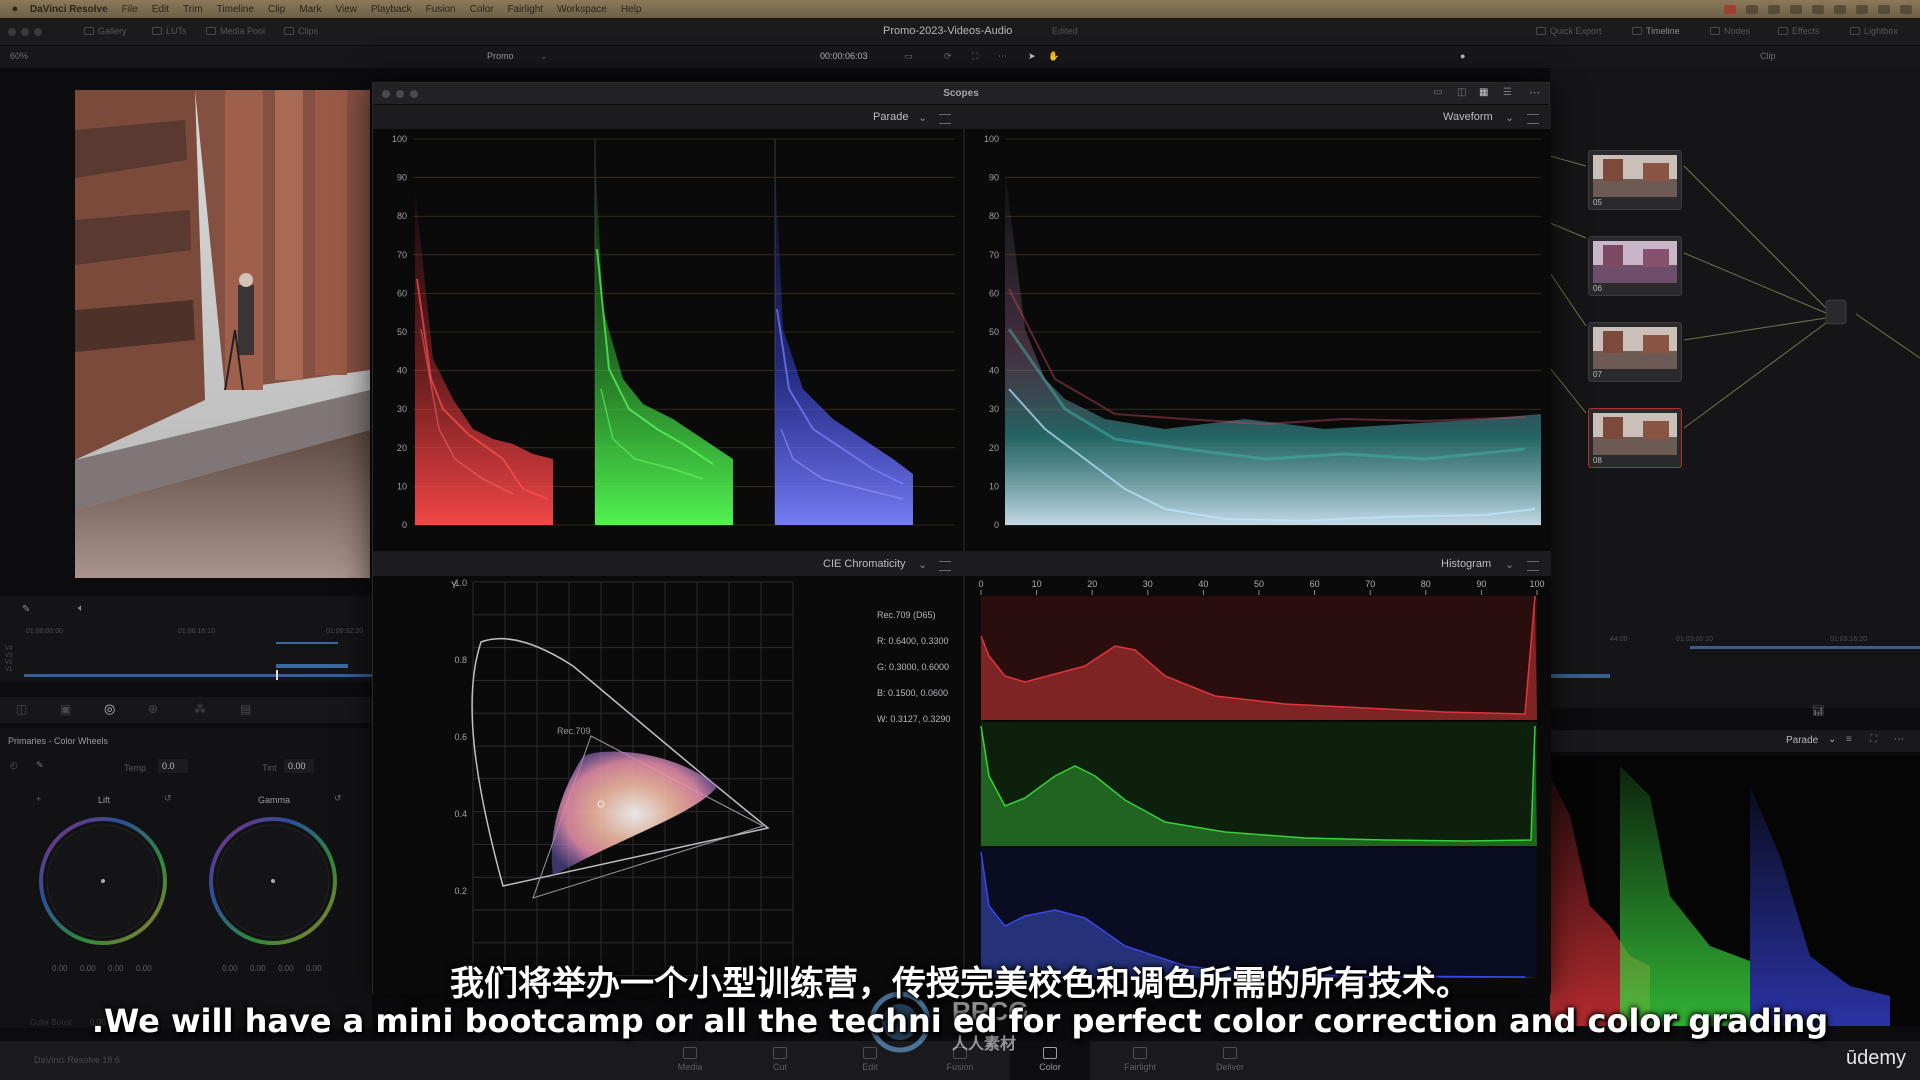 This screenshot has height=1080, width=1920. I want to click on histogram-mode-selector: Histogram, so click(1466, 564).